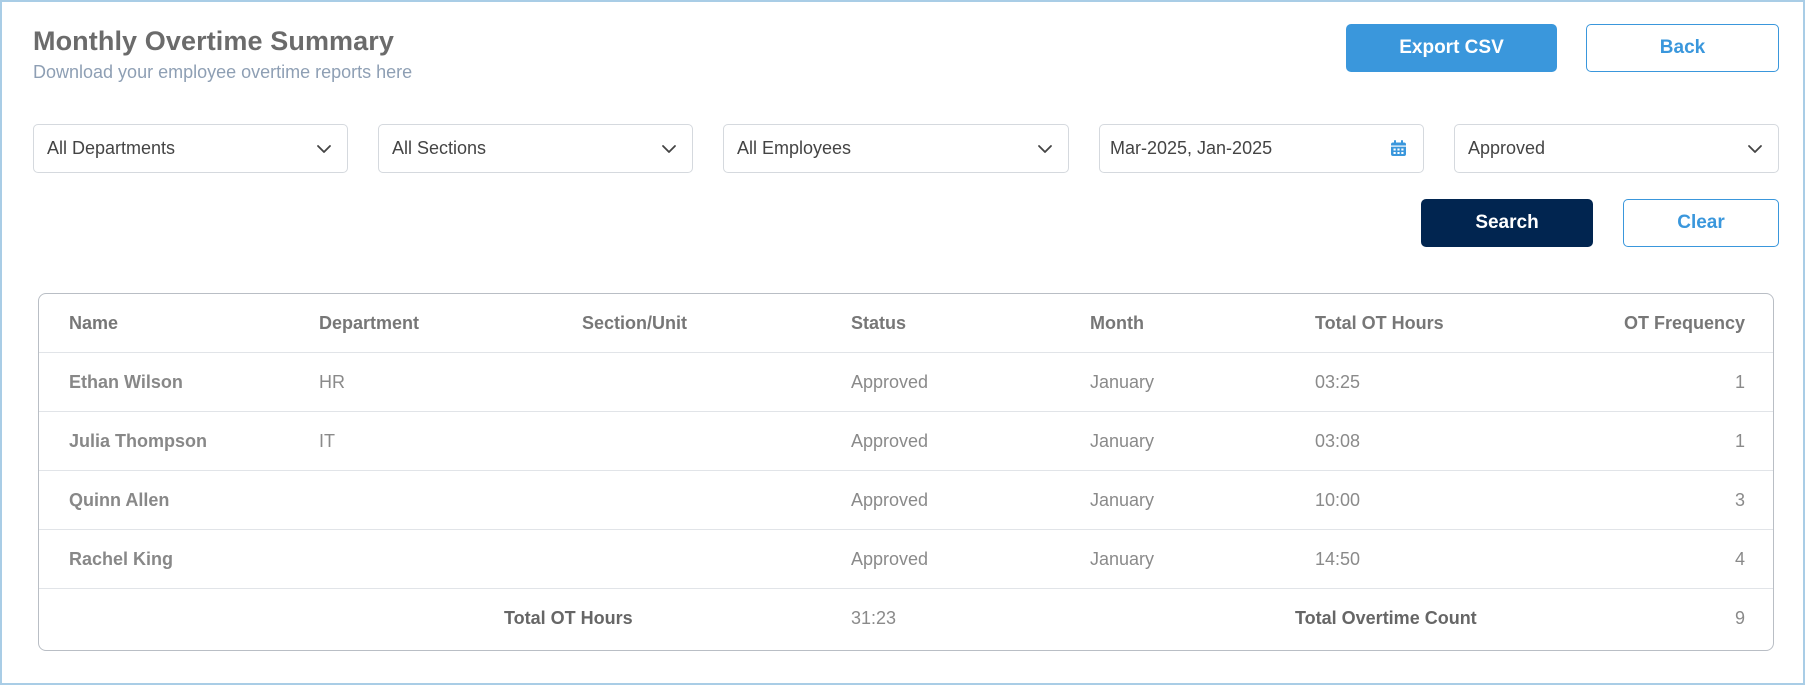 Image resolution: width=1805 pixels, height=685 pixels. I want to click on table-row: Quinn Allen Approved January 10:00 3, so click(906, 500).